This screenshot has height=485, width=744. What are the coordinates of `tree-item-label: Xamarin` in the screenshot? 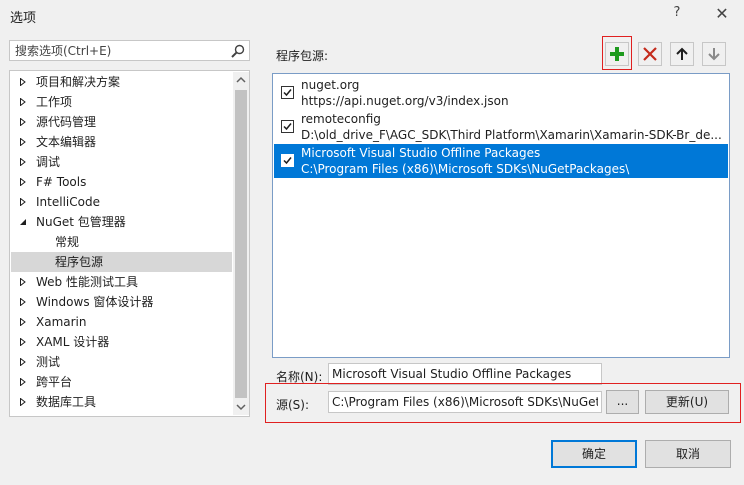 It's located at (61, 322).